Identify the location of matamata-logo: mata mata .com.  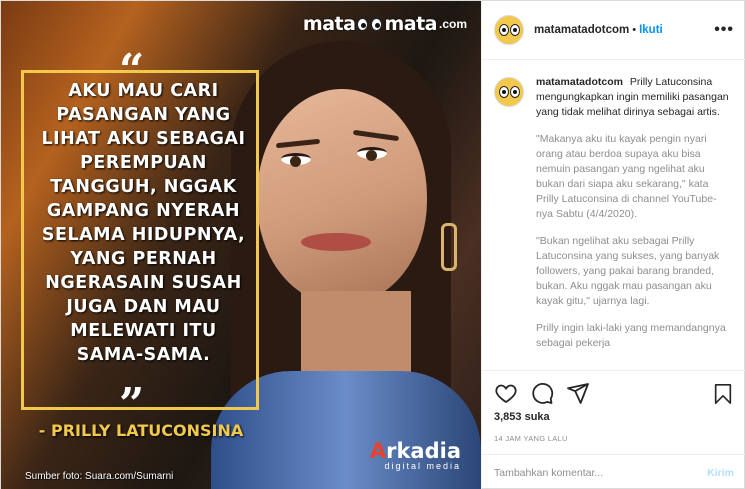
(385, 24).